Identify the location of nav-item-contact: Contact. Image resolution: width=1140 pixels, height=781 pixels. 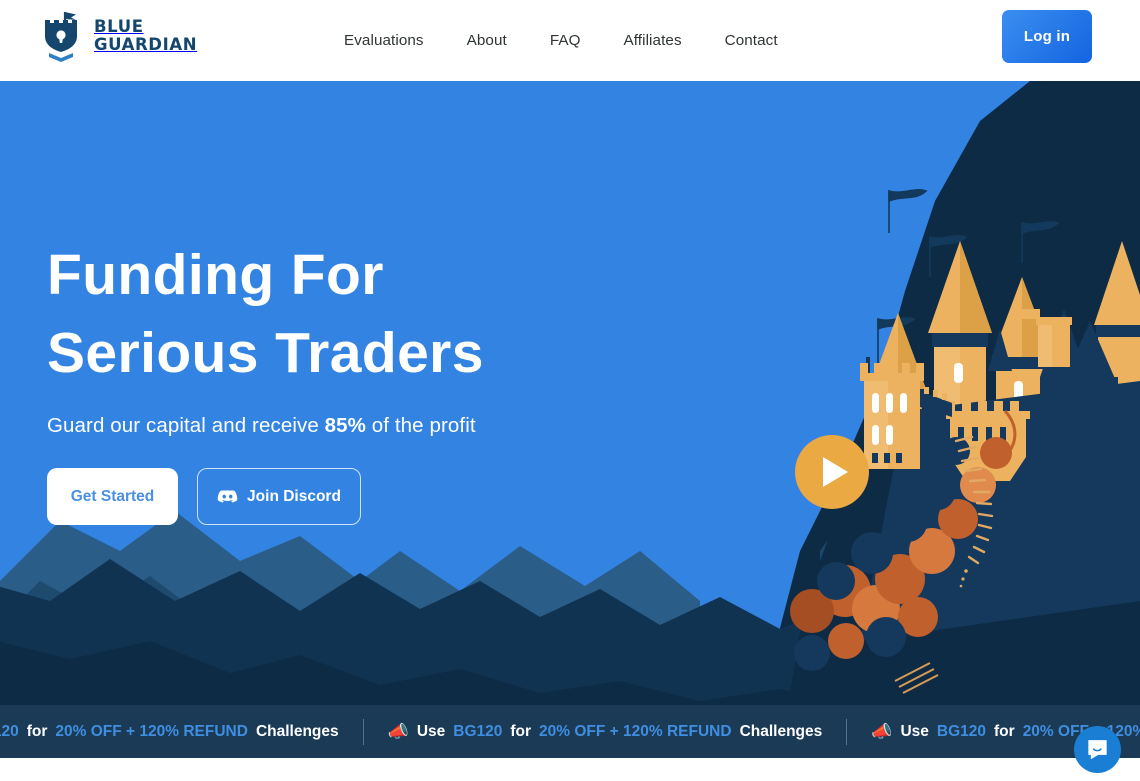
(751, 40).